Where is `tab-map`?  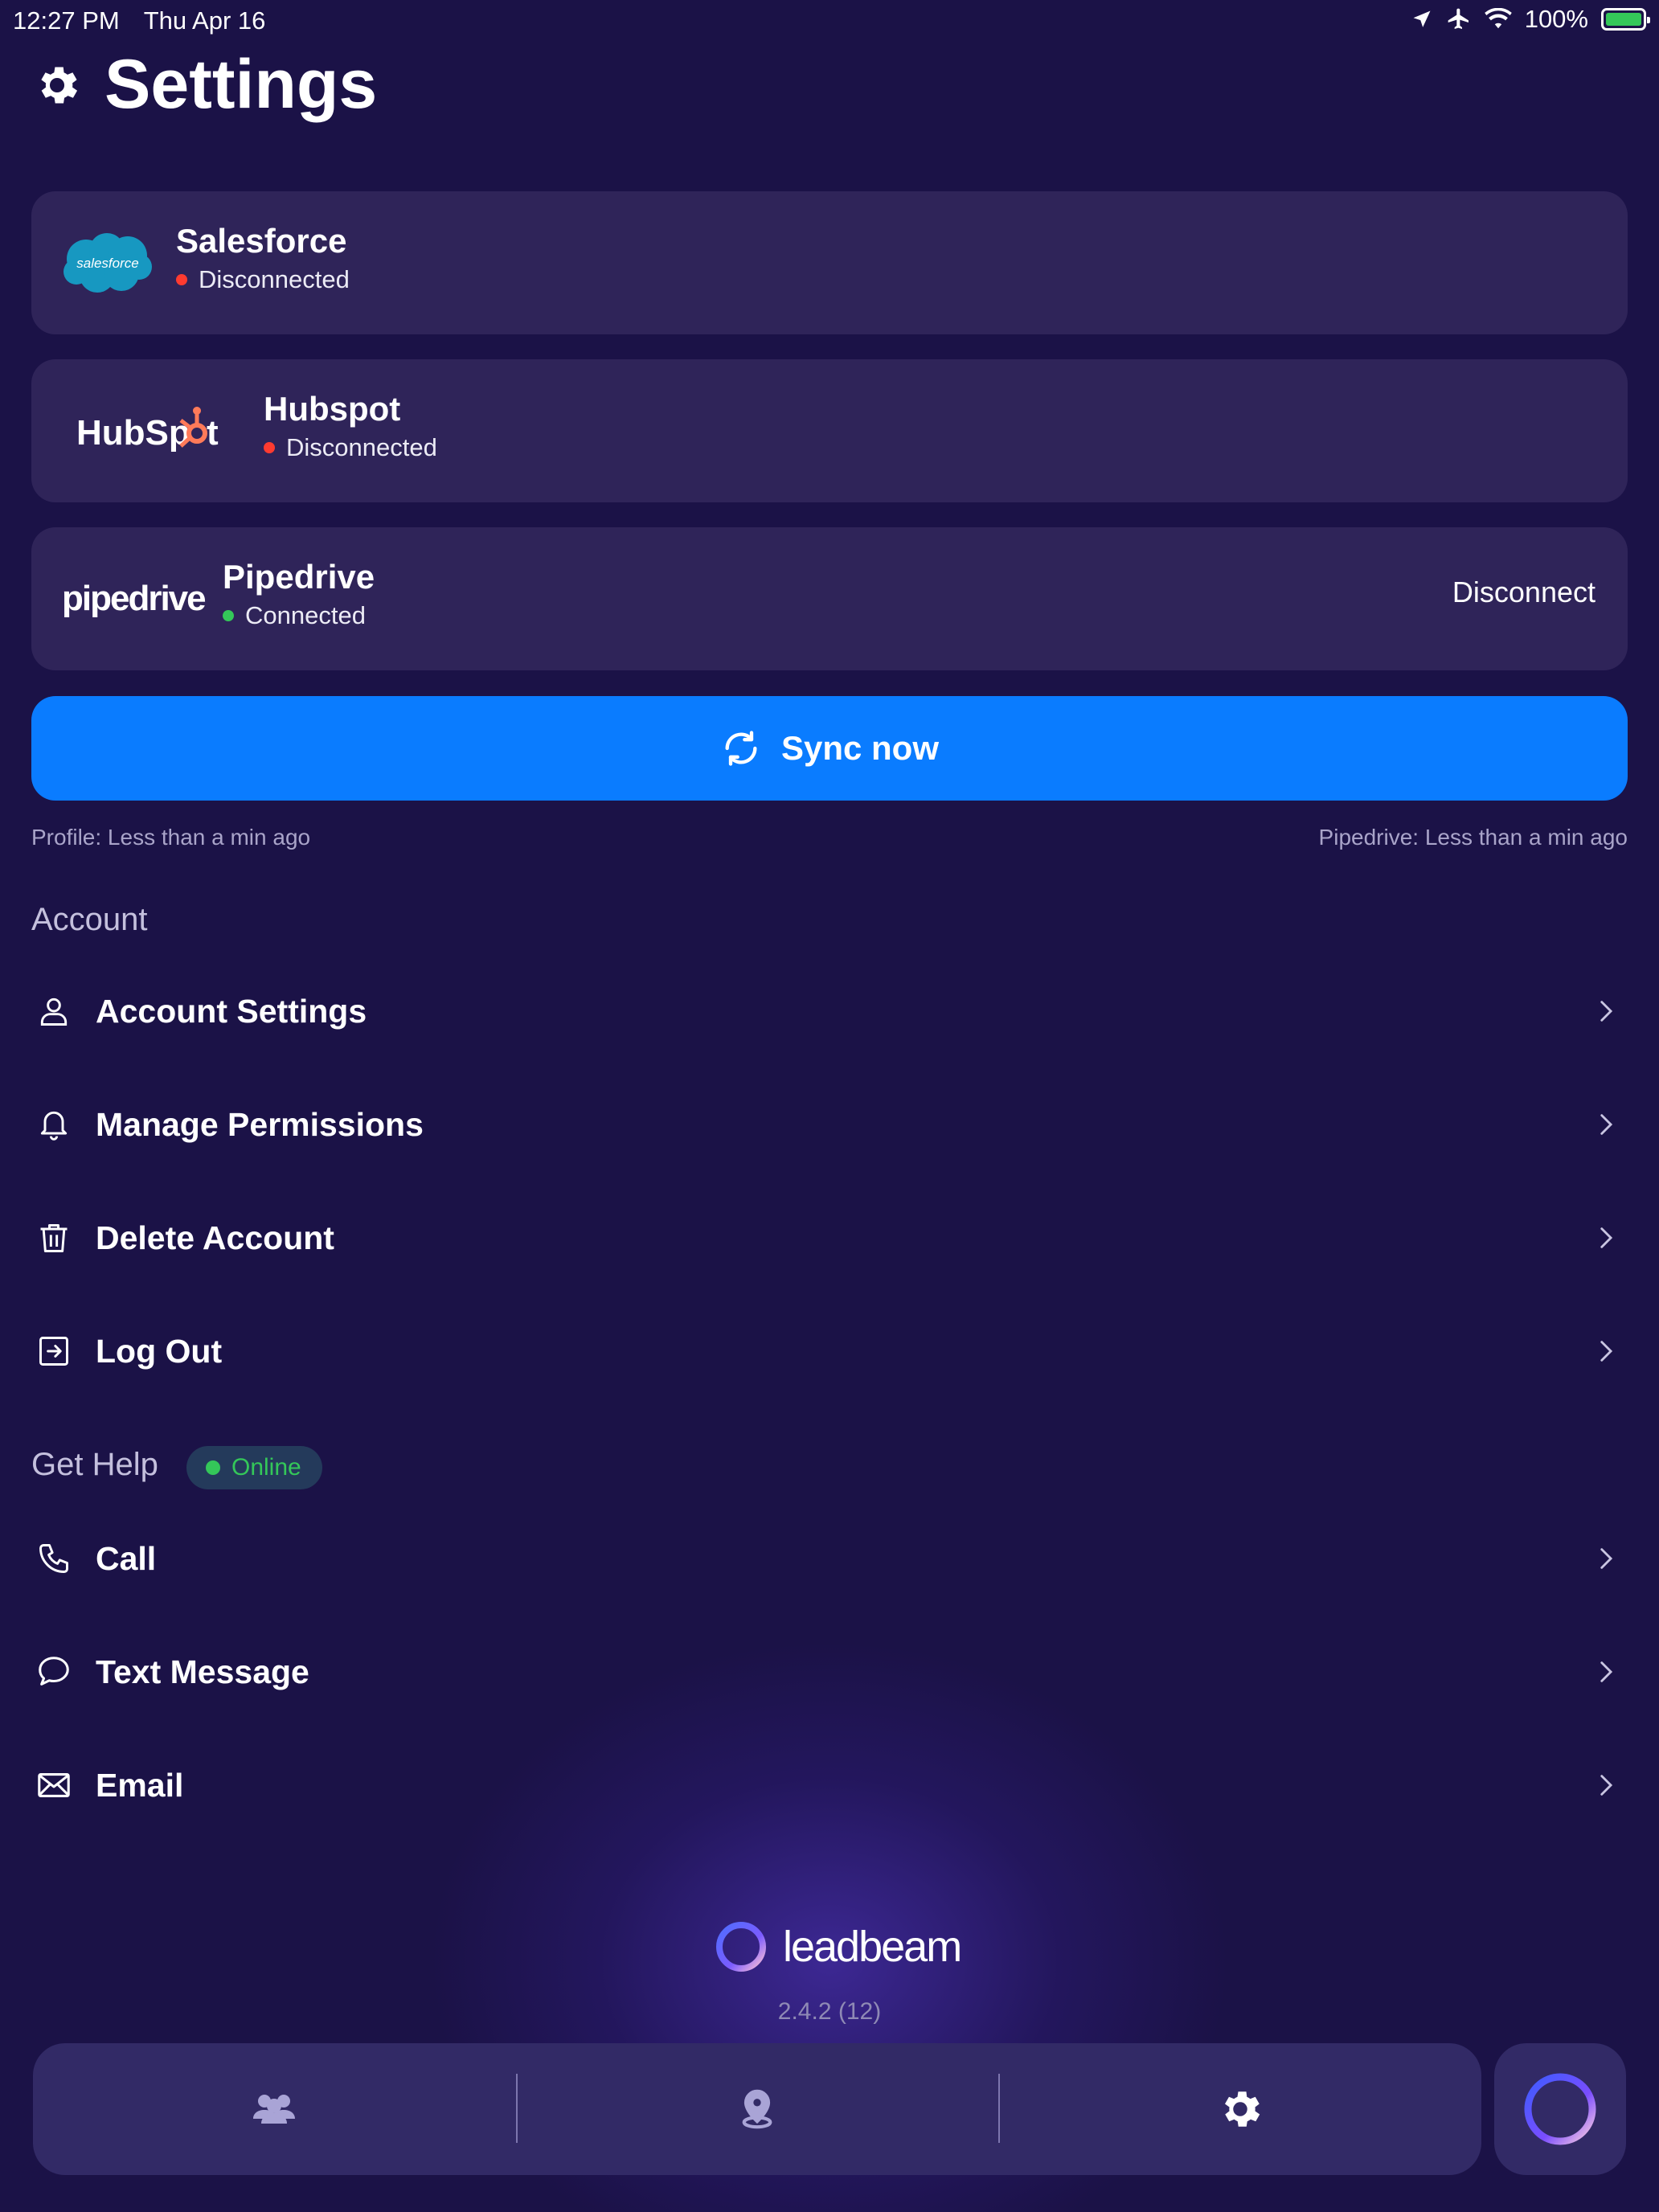
tab-map is located at coordinates (757, 2109).